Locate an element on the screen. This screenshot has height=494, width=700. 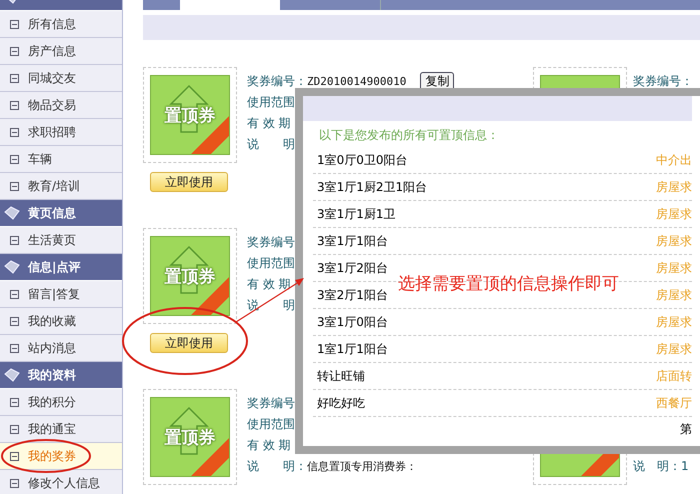
sidebar-label: 留言|答复 is located at coordinates (54, 294).